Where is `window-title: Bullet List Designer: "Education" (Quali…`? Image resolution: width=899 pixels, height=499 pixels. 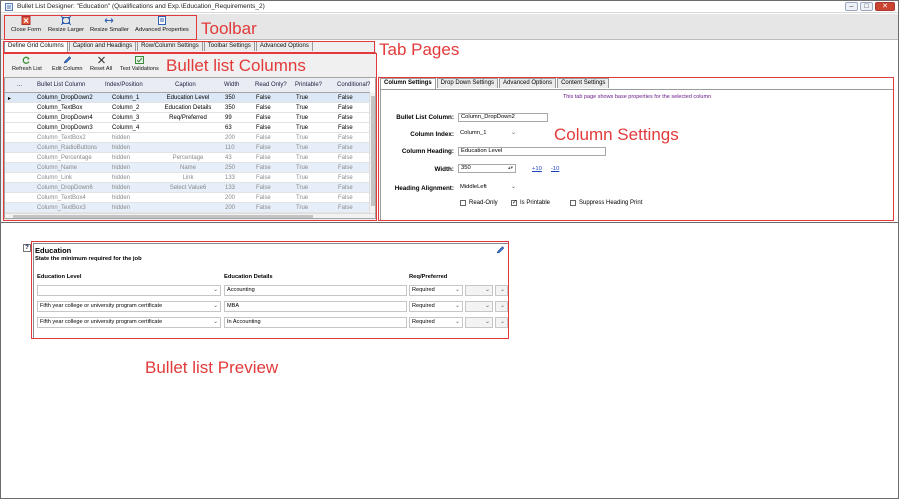 window-title: Bullet List Designer: "Education" (Quali… is located at coordinates (141, 6).